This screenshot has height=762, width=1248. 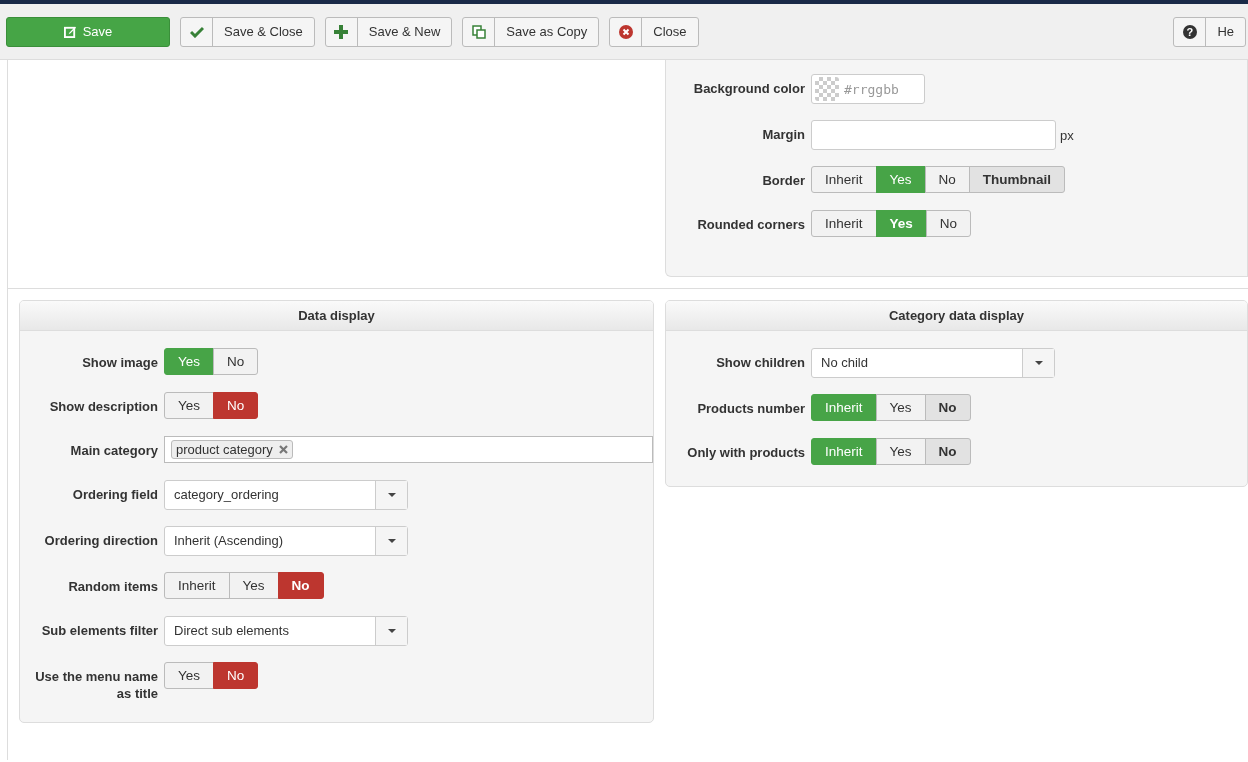 What do you see at coordinates (956, 316) in the screenshot?
I see `panel-title: Category data display` at bounding box center [956, 316].